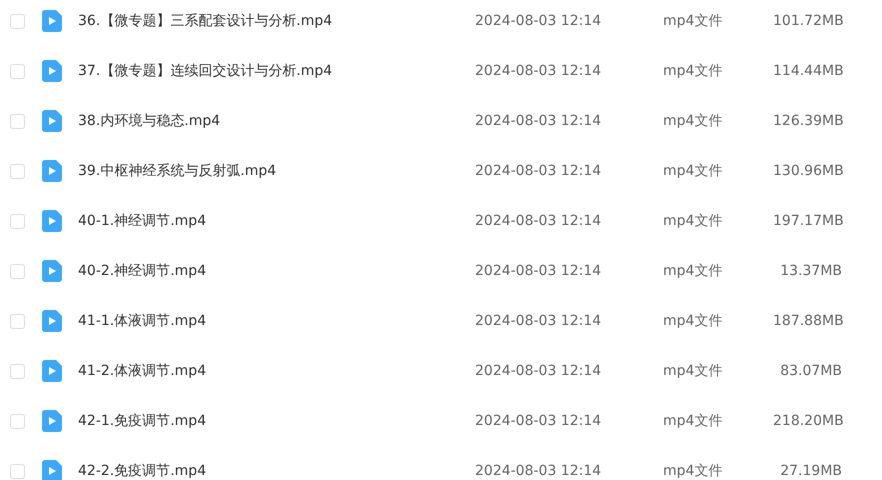  I want to click on file-size: 130.96MB, so click(807, 171).